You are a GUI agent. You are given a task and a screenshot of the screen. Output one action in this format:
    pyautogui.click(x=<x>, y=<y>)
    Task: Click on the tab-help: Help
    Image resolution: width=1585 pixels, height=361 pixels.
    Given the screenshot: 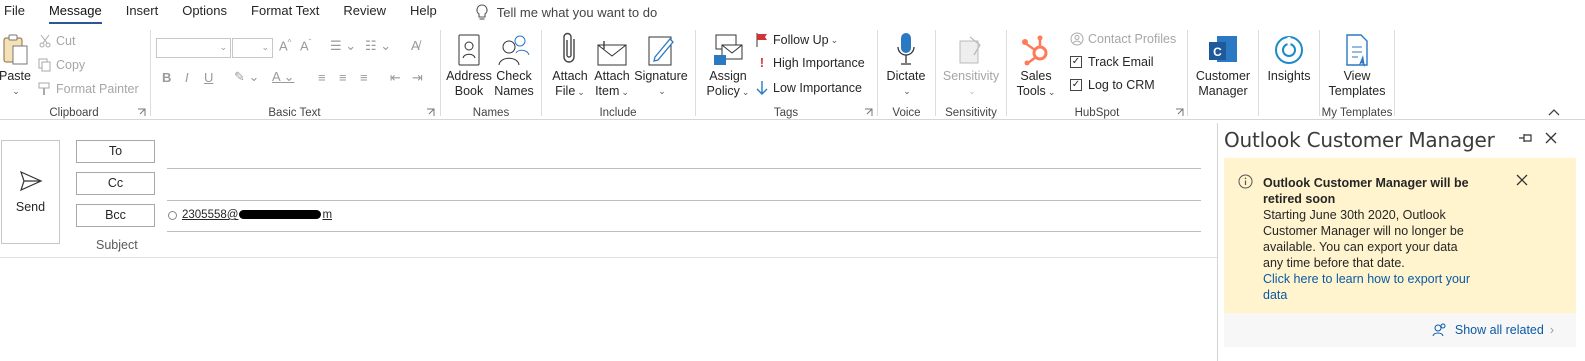 What is the action you would take?
    pyautogui.click(x=423, y=12)
    